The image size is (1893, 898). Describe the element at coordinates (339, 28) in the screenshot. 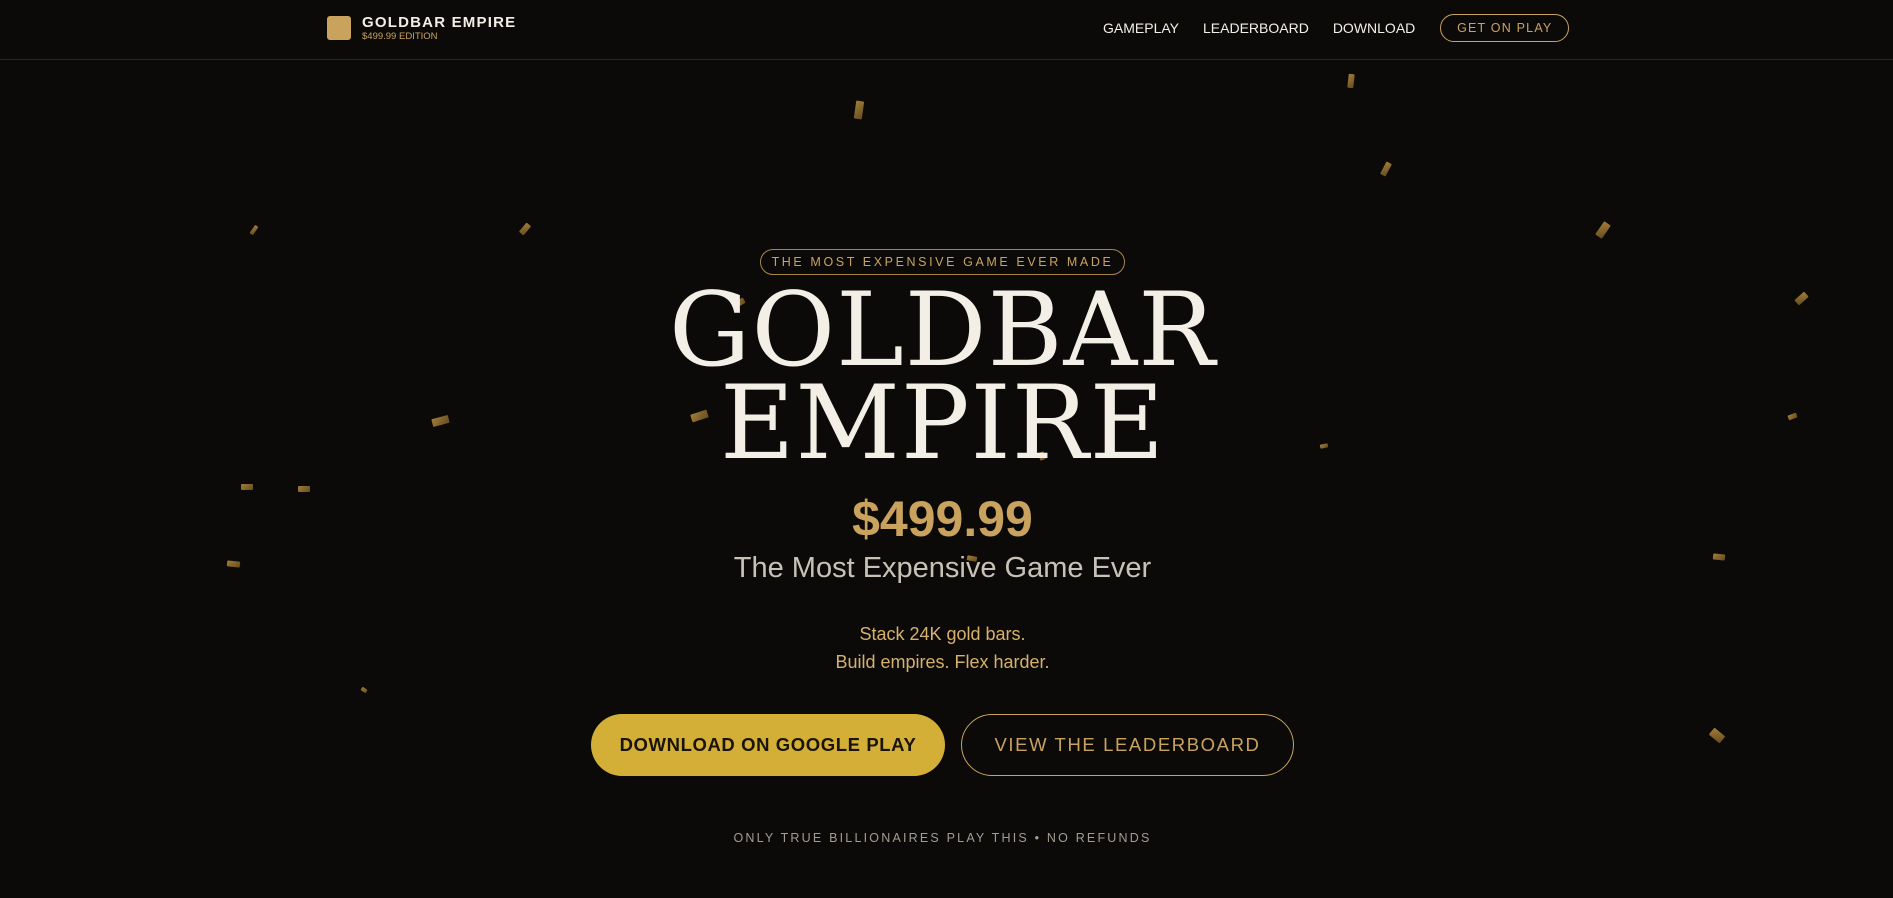

I see `gold-bar-logo-icon` at that location.